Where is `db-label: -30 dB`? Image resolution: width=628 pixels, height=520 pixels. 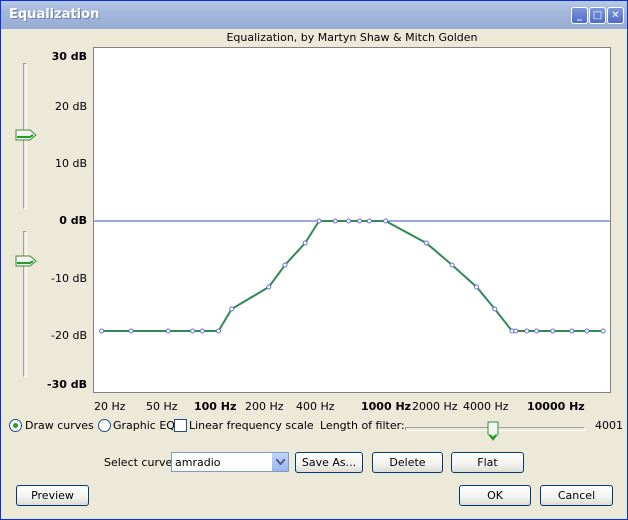 db-label: -30 dB is located at coordinates (67, 384).